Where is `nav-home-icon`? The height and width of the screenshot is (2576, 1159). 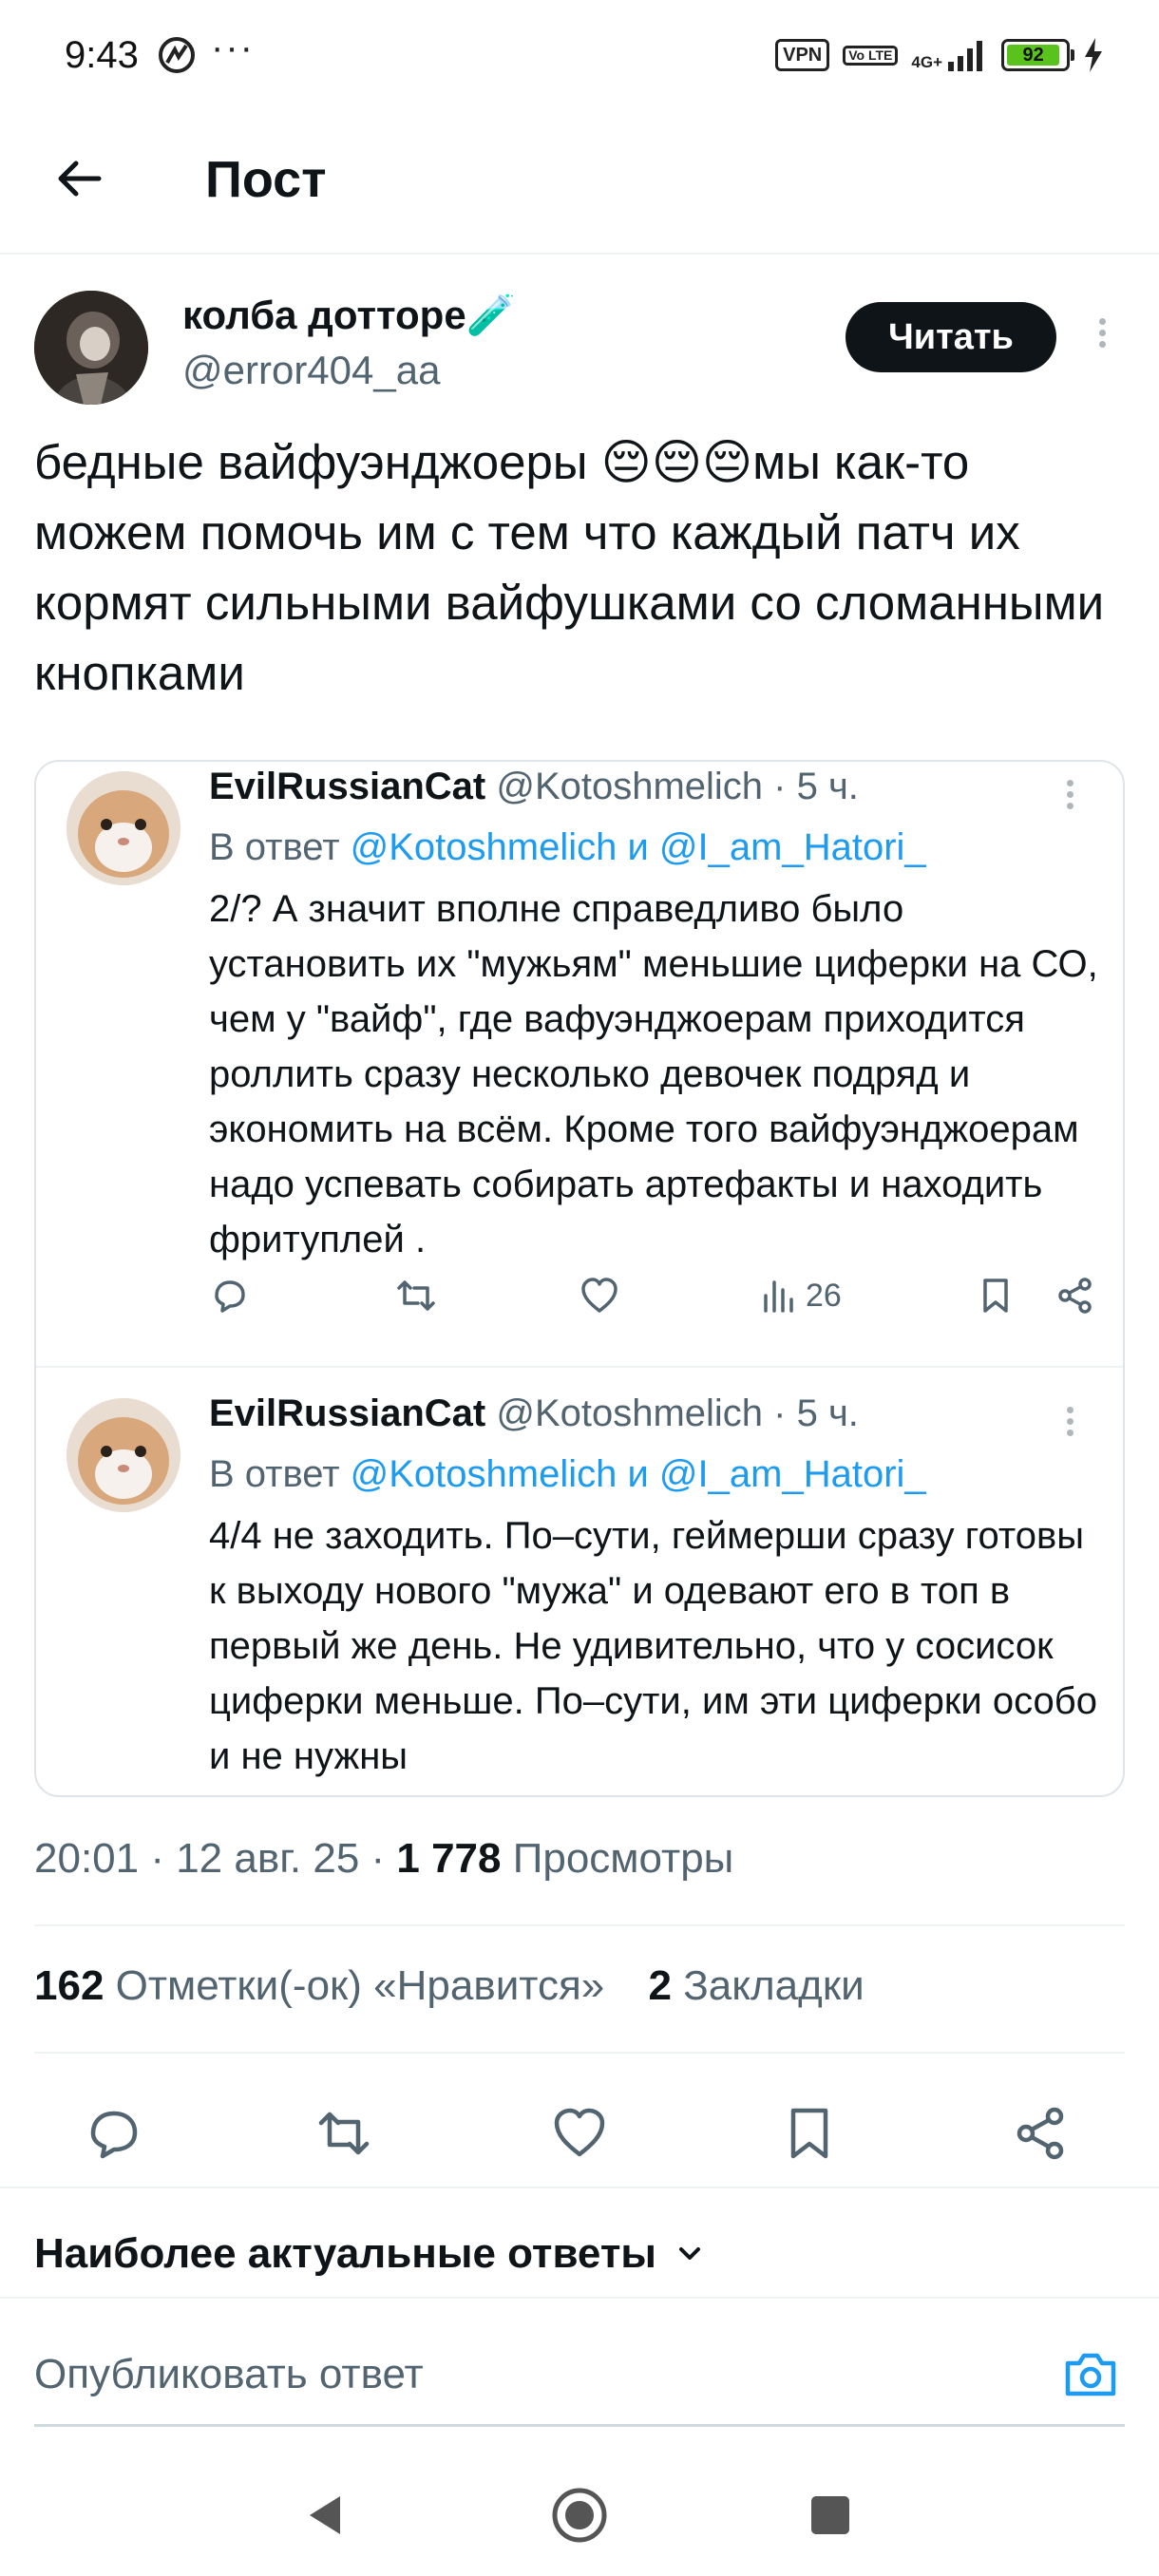
nav-home-icon is located at coordinates (579, 2515).